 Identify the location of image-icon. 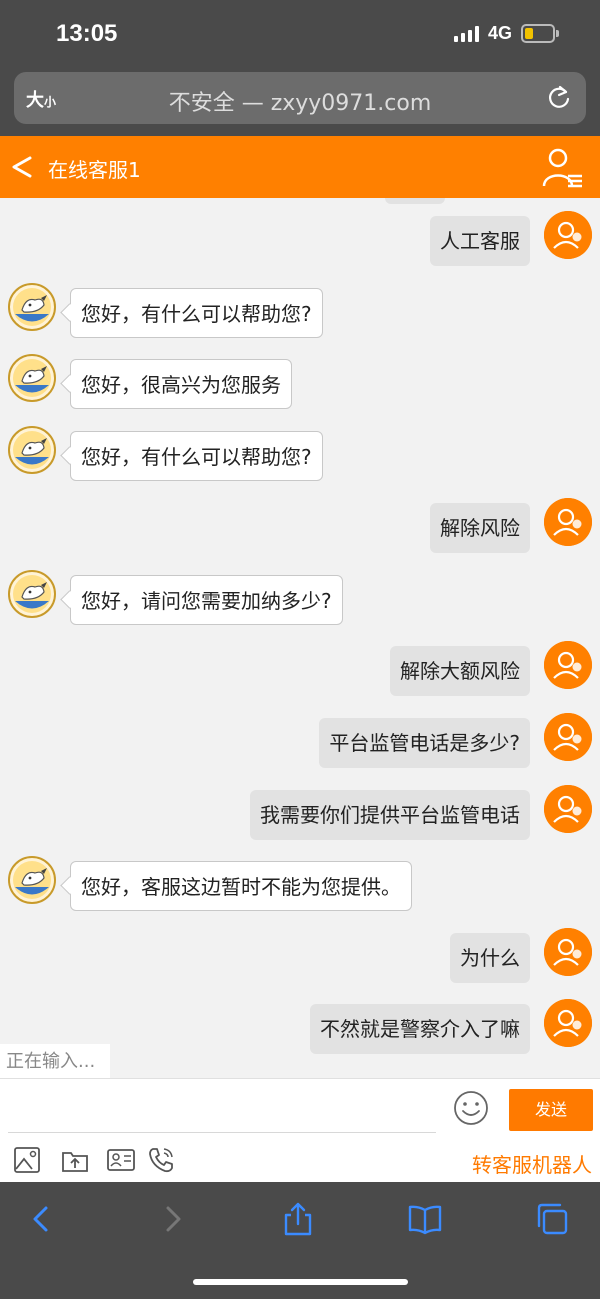
(27, 1160).